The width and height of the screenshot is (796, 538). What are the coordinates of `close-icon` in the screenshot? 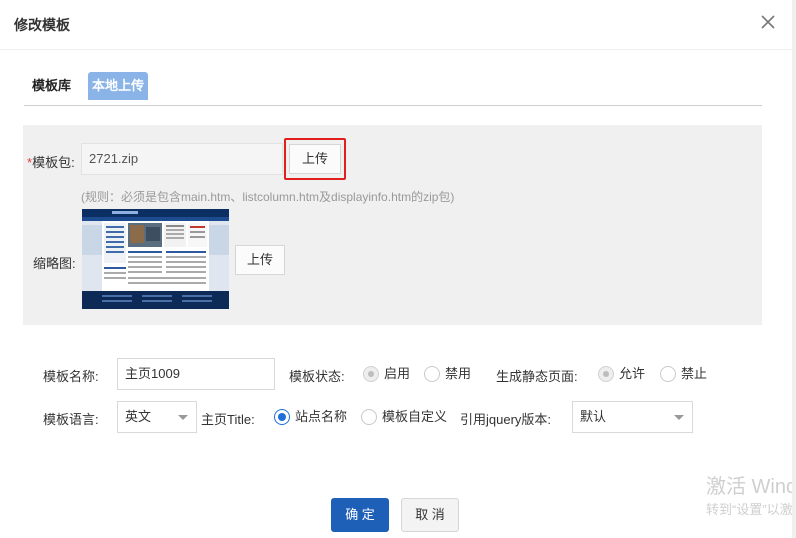 It's located at (768, 22).